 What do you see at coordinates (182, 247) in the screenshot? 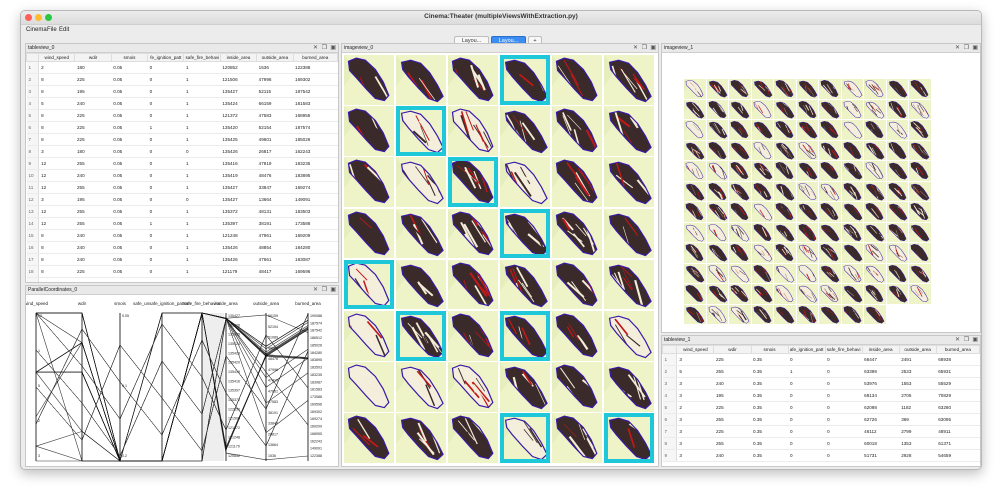
I see `table-row: 16 8 240 0.05 0 1 135426 48854 184280` at bounding box center [182, 247].